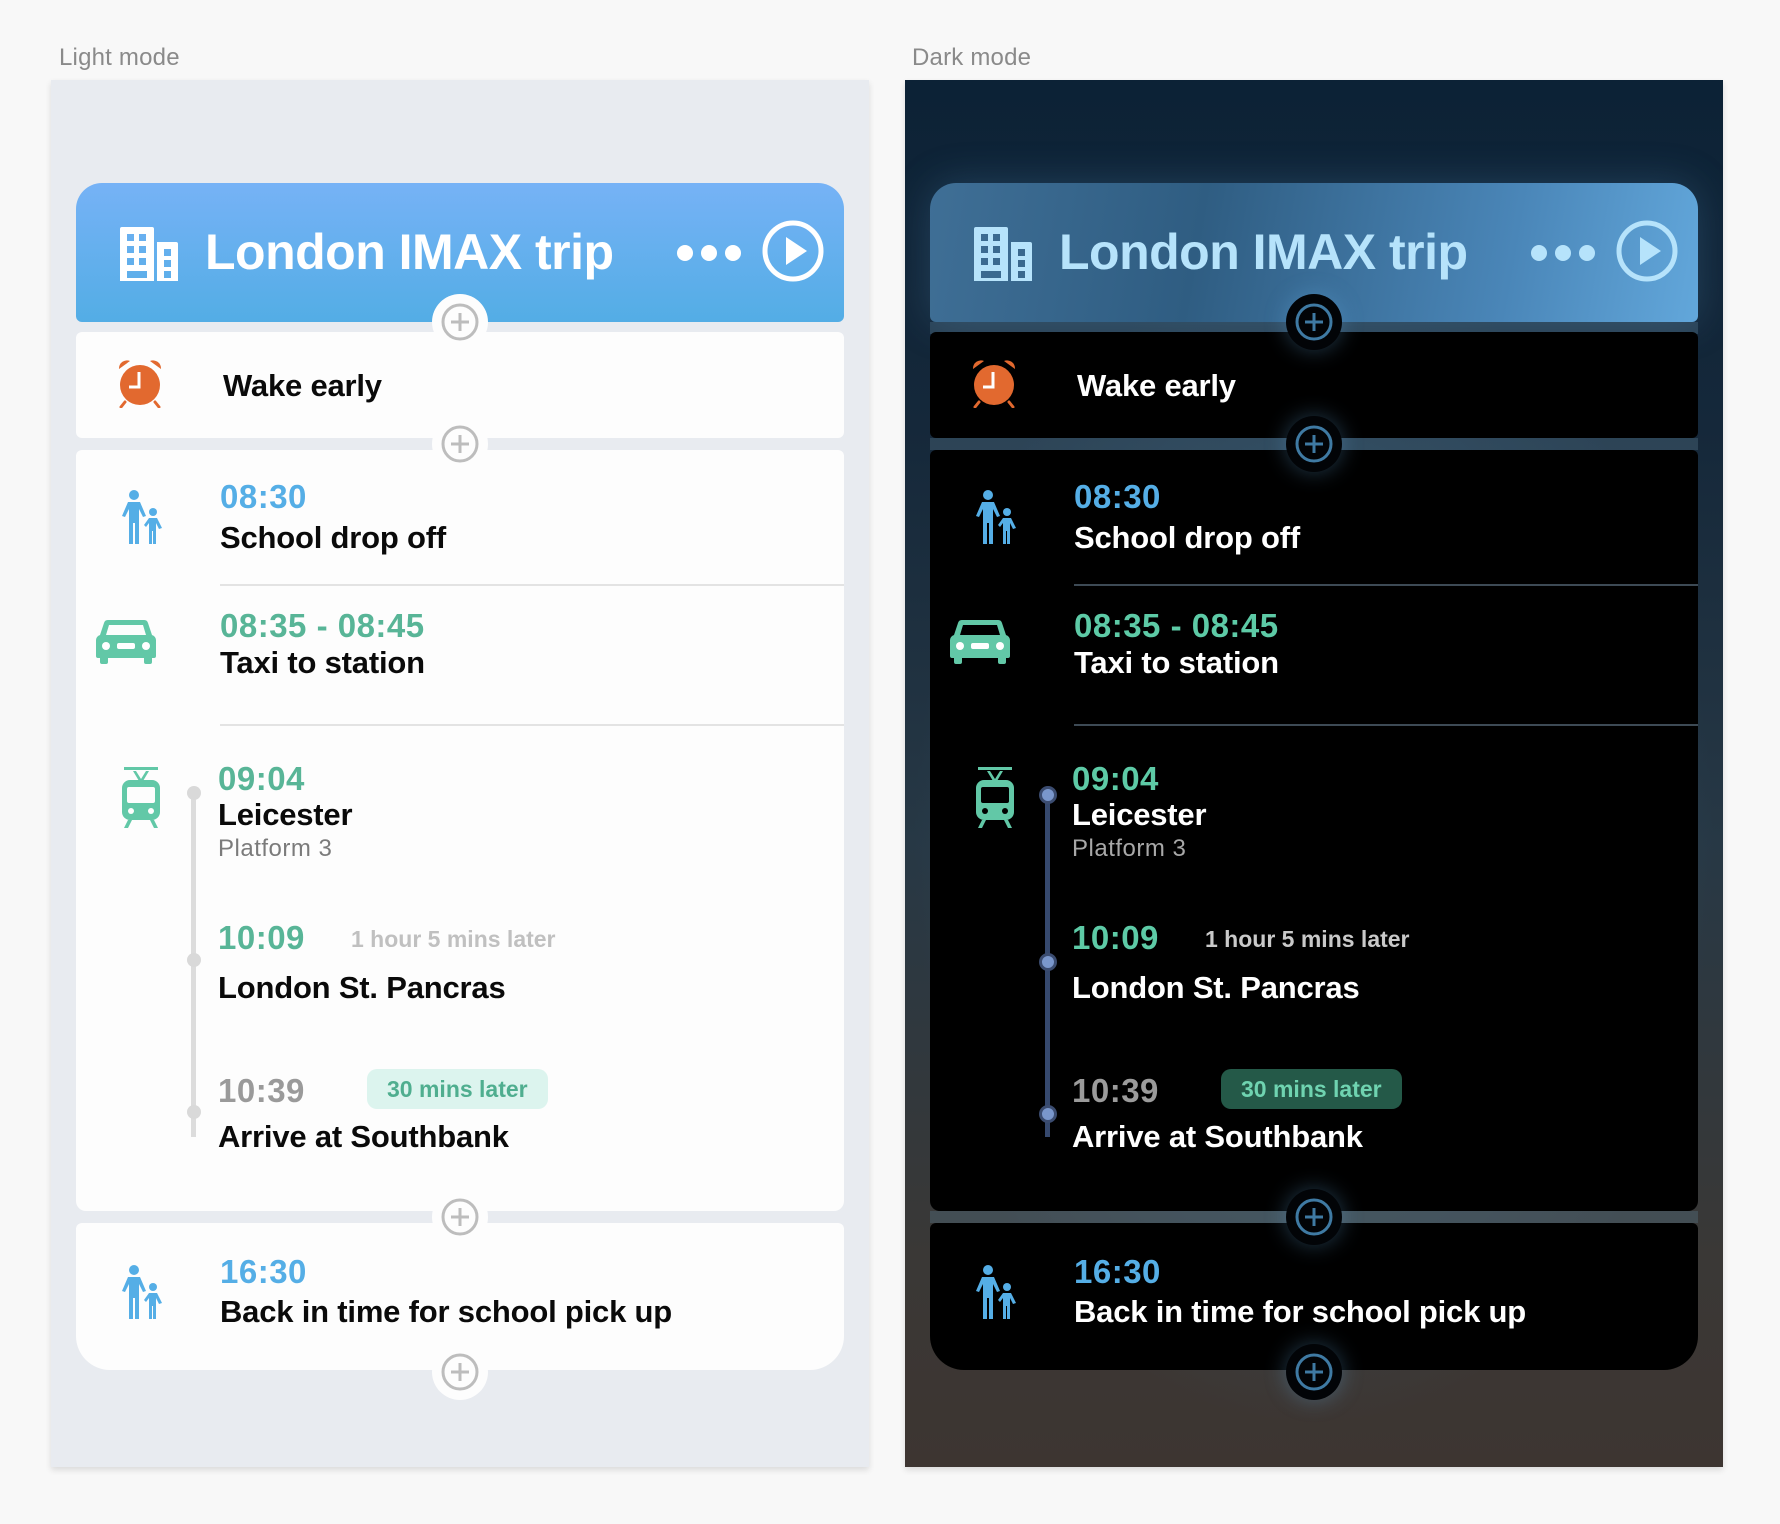  What do you see at coordinates (119, 57) in the screenshot?
I see `light-mode-label: Light mode` at bounding box center [119, 57].